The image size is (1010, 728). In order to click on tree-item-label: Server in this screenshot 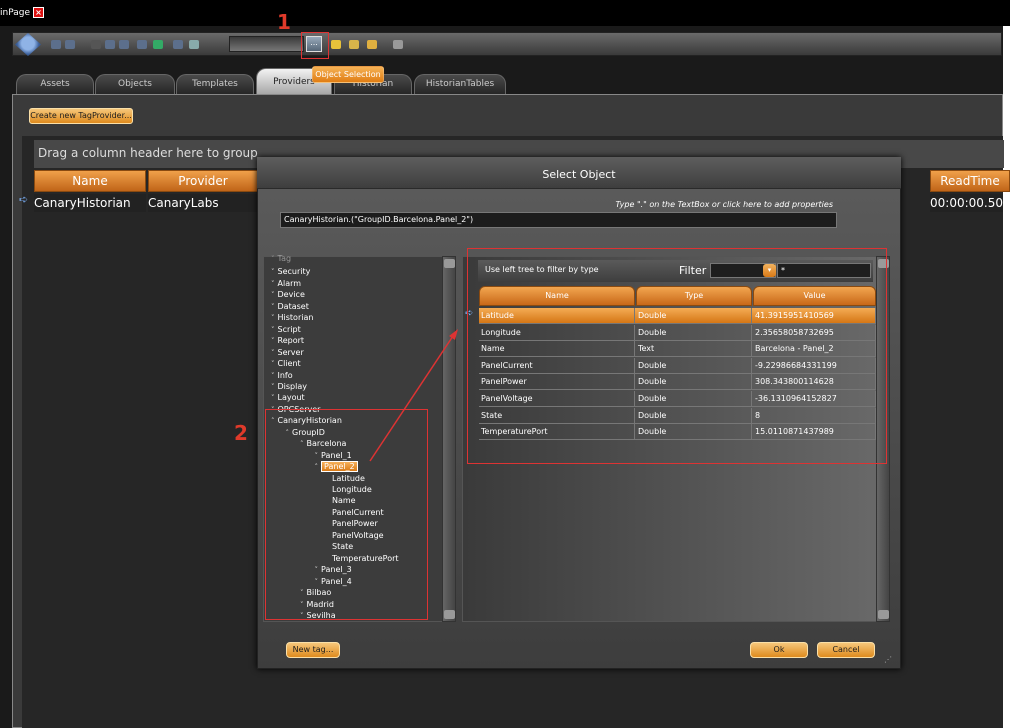, I will do `click(290, 352)`.